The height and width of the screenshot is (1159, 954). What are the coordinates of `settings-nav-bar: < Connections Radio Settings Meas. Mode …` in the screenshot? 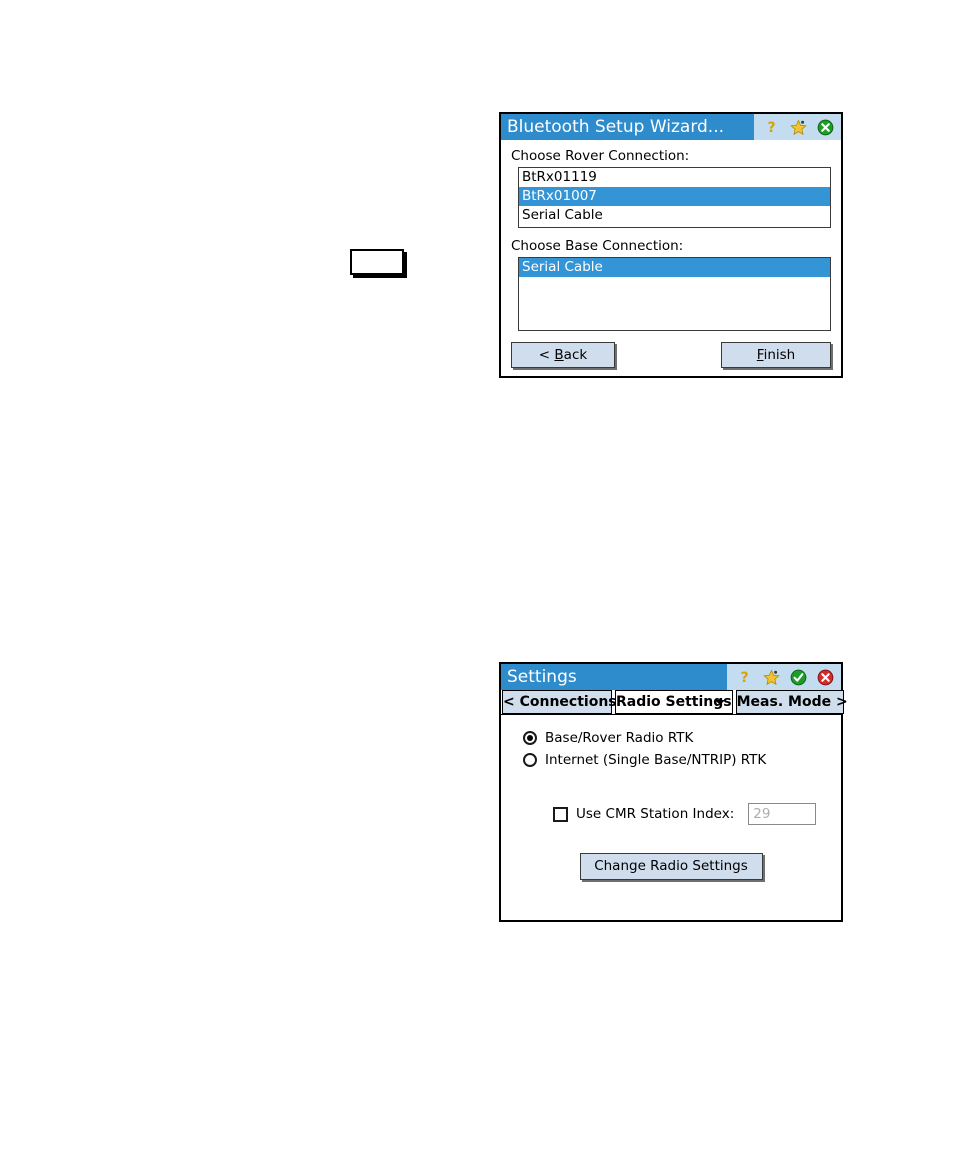 It's located at (674, 702).